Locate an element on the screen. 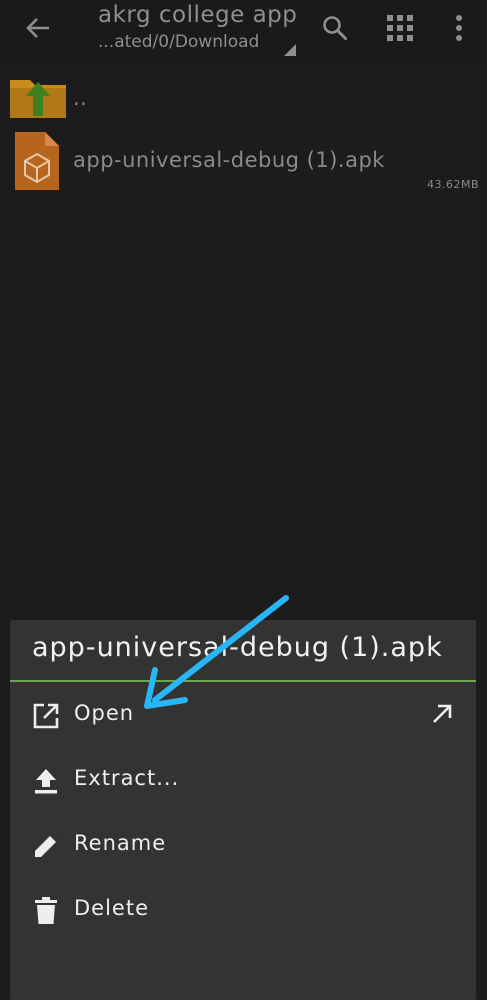 This screenshot has width=487, height=1000. grid-view-icon is located at coordinates (400, 28).